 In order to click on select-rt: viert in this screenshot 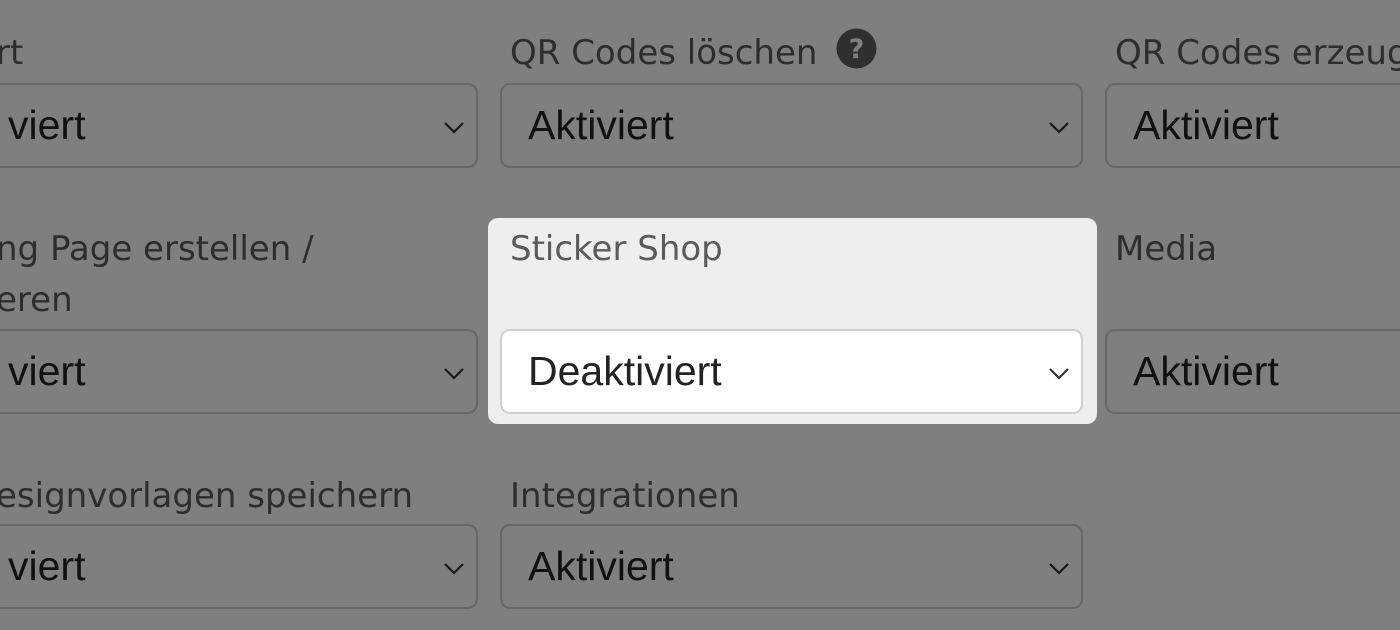, I will do `click(239, 125)`.